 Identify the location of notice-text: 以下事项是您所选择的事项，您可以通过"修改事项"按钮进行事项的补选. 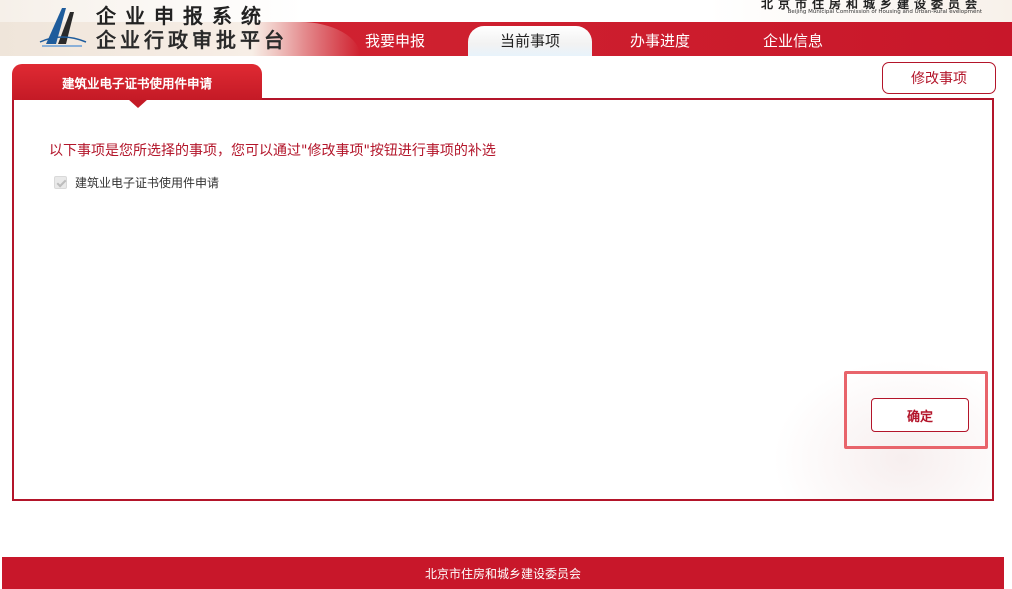
(272, 151).